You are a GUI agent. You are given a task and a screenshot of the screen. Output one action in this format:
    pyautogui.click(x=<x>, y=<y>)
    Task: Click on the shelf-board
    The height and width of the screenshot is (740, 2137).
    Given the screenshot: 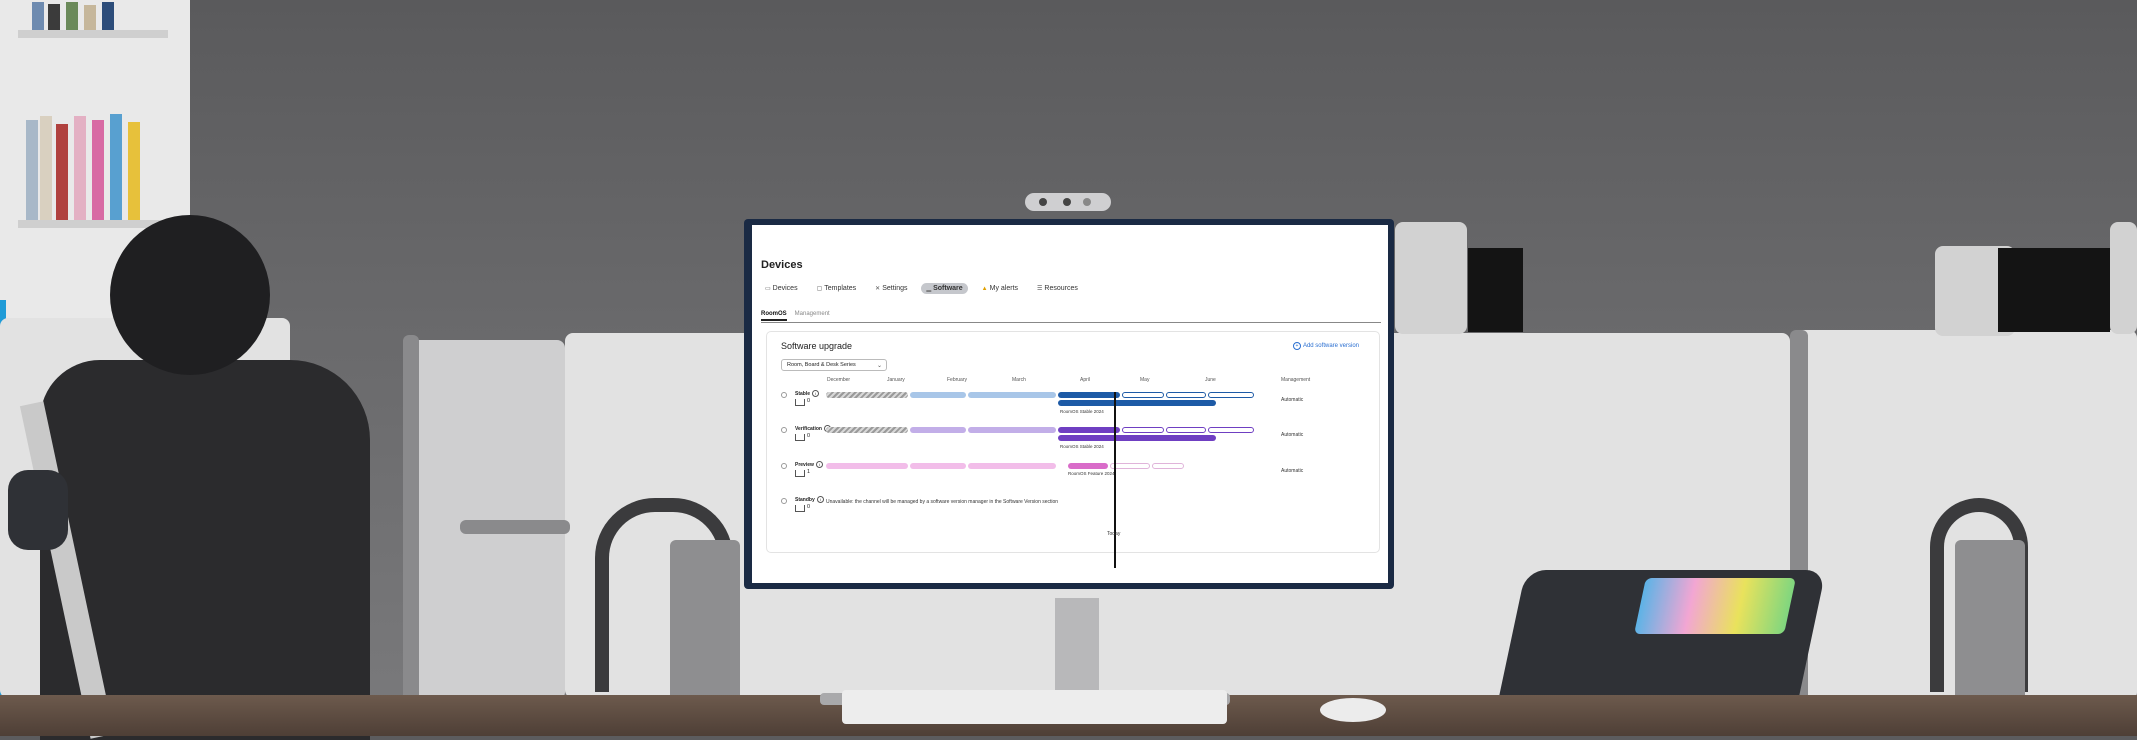 What is the action you would take?
    pyautogui.click(x=93, y=224)
    